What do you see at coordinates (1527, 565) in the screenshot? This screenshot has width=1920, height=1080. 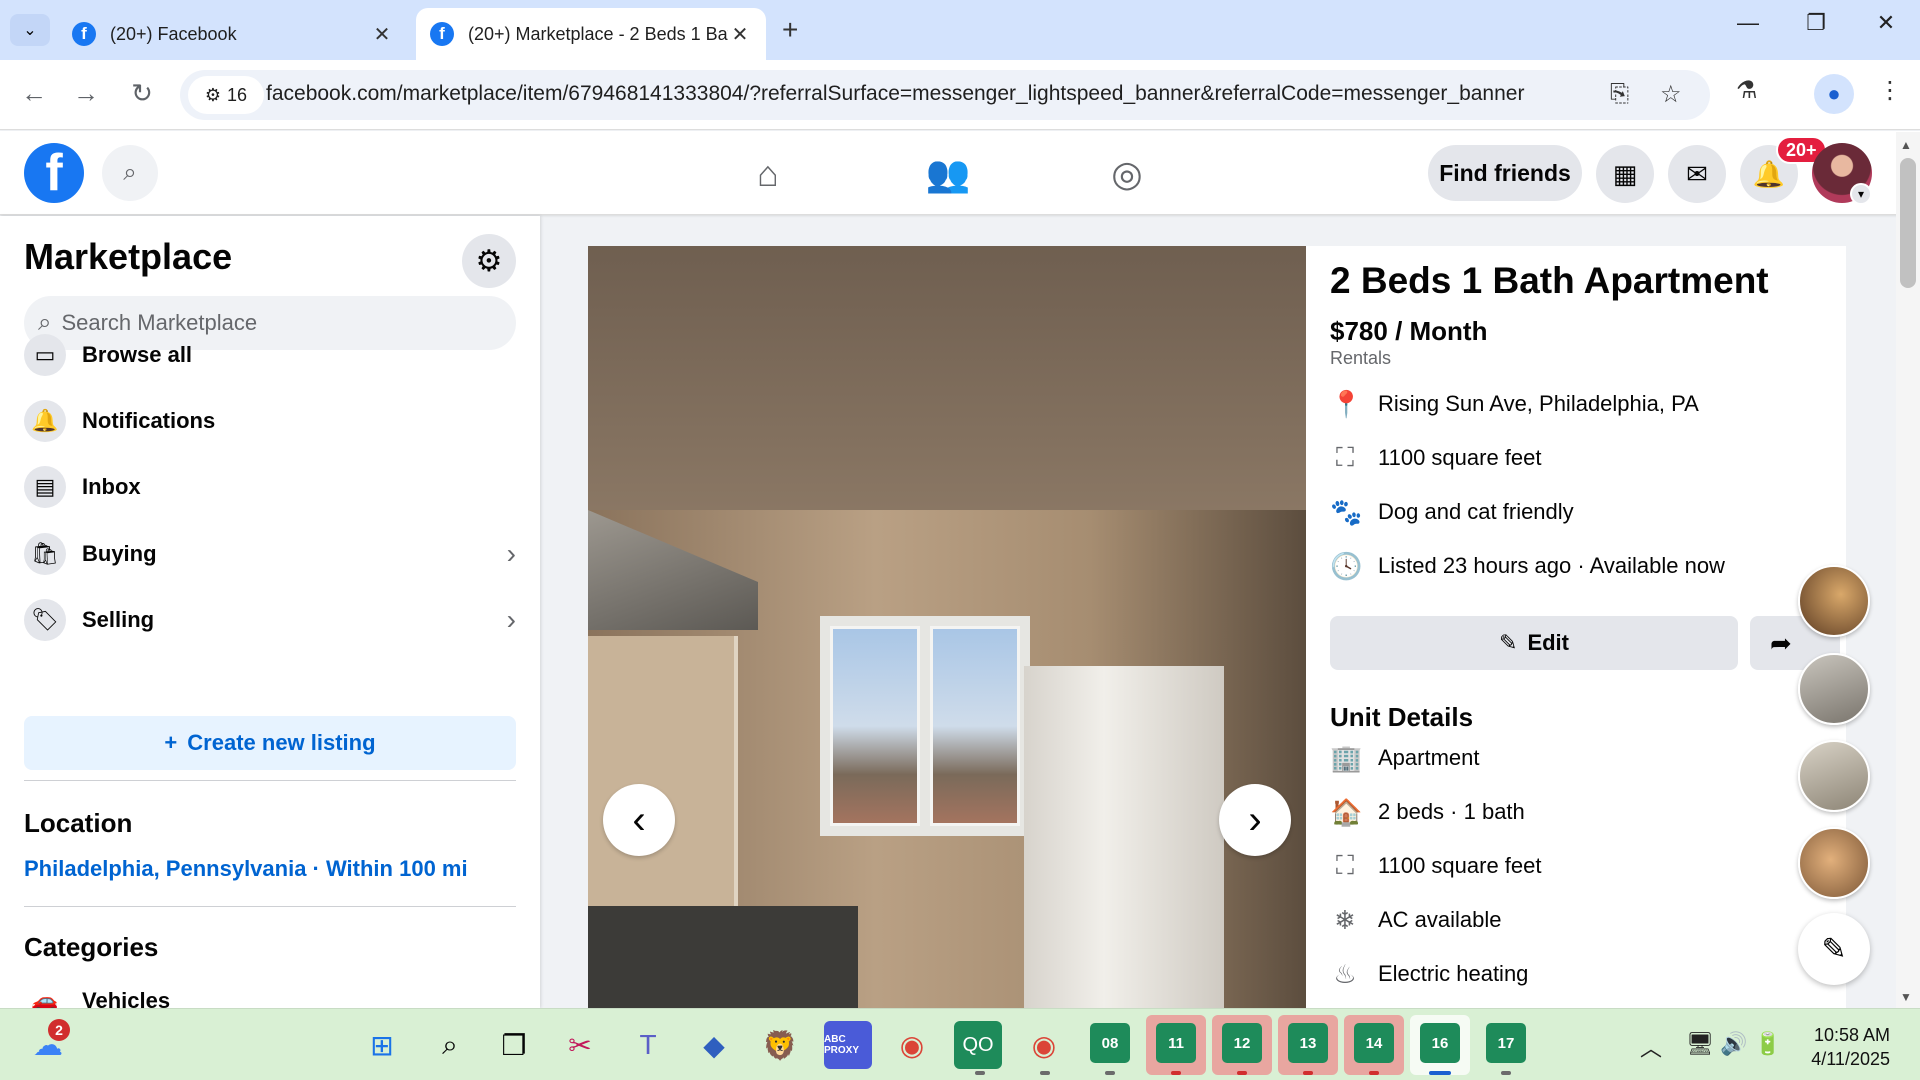 I see `fact-listed: 🕓 Listed 23 hours ago · Available now` at bounding box center [1527, 565].